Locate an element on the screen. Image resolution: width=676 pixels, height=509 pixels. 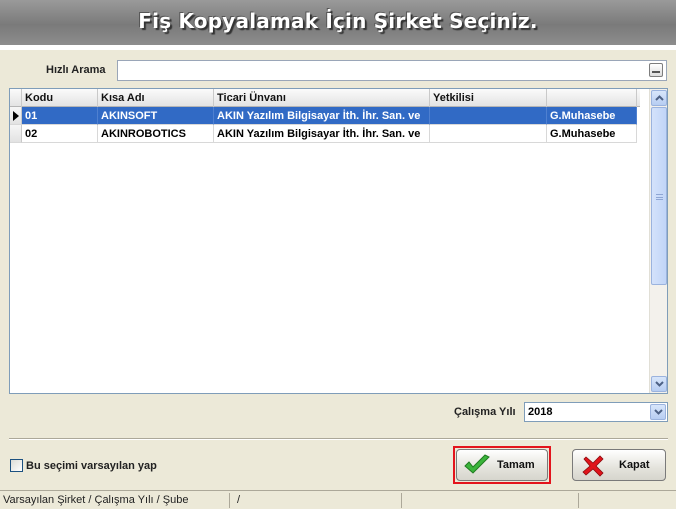
current-row-arrow-icon is located at coordinates (16, 116).